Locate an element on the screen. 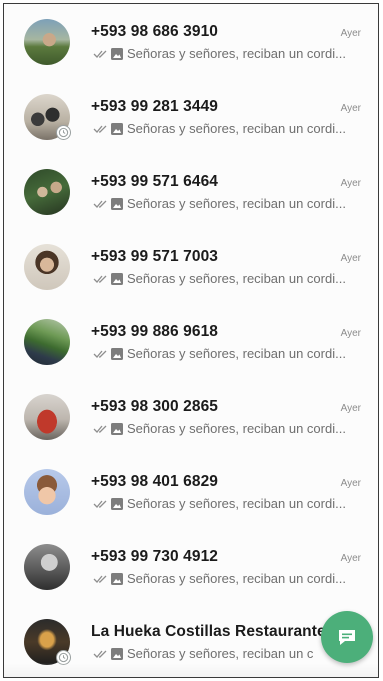 The width and height of the screenshot is (383, 681). chat-name: +593 99 730 4912 is located at coordinates (155, 556).